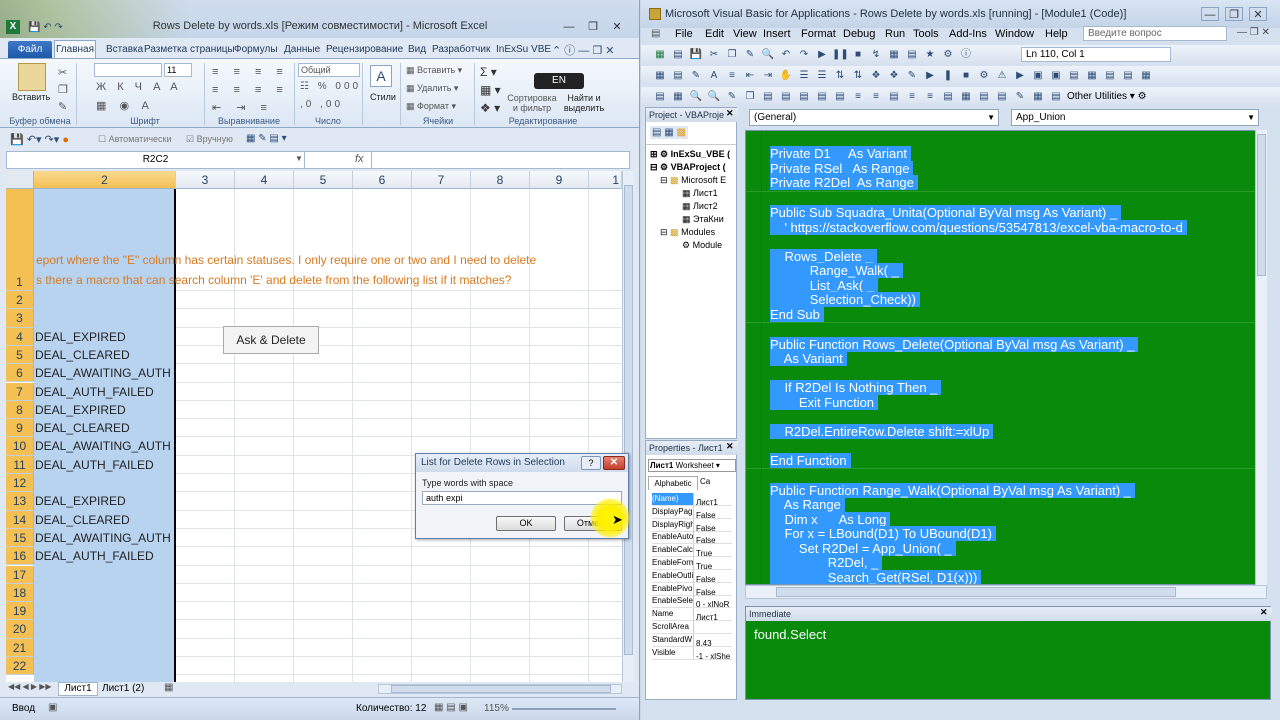 The height and width of the screenshot is (720, 1280). What do you see at coordinates (700, 193) in the screenshot?
I see `tree-sheet1: ▦ Лист1` at bounding box center [700, 193].